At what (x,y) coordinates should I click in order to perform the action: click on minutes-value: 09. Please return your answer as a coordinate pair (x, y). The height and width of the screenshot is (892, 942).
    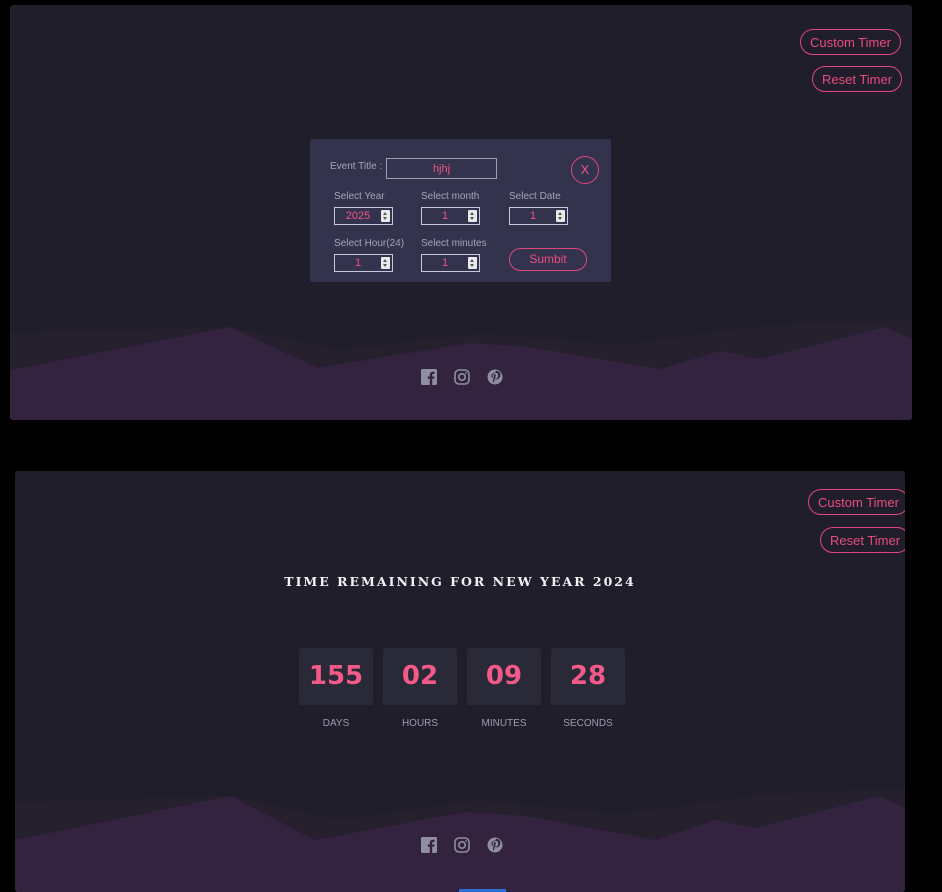
    Looking at the image, I should click on (504, 676).